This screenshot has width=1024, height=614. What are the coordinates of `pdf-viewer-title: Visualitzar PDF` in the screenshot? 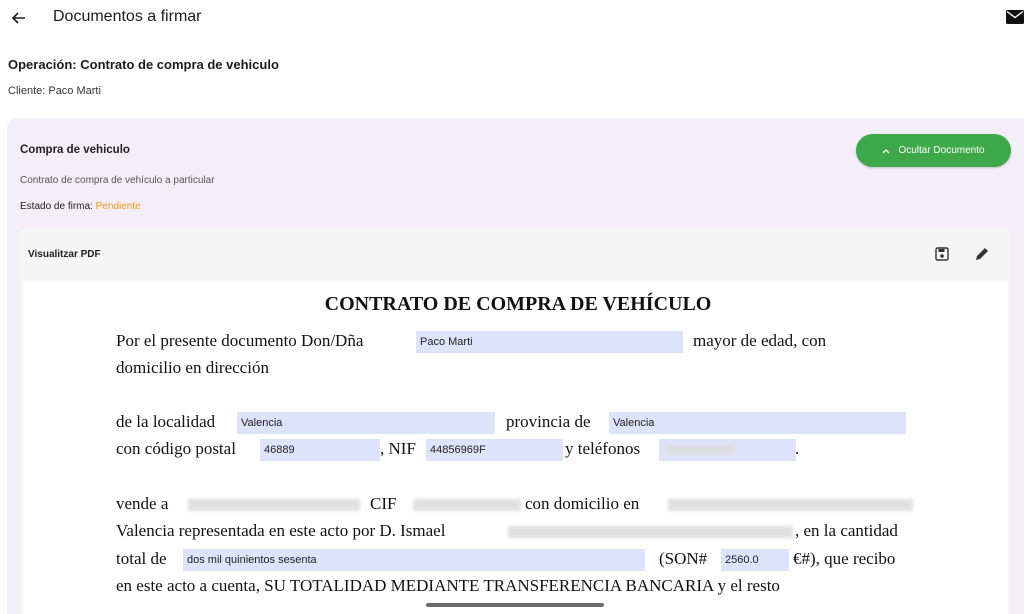 It's located at (64, 254).